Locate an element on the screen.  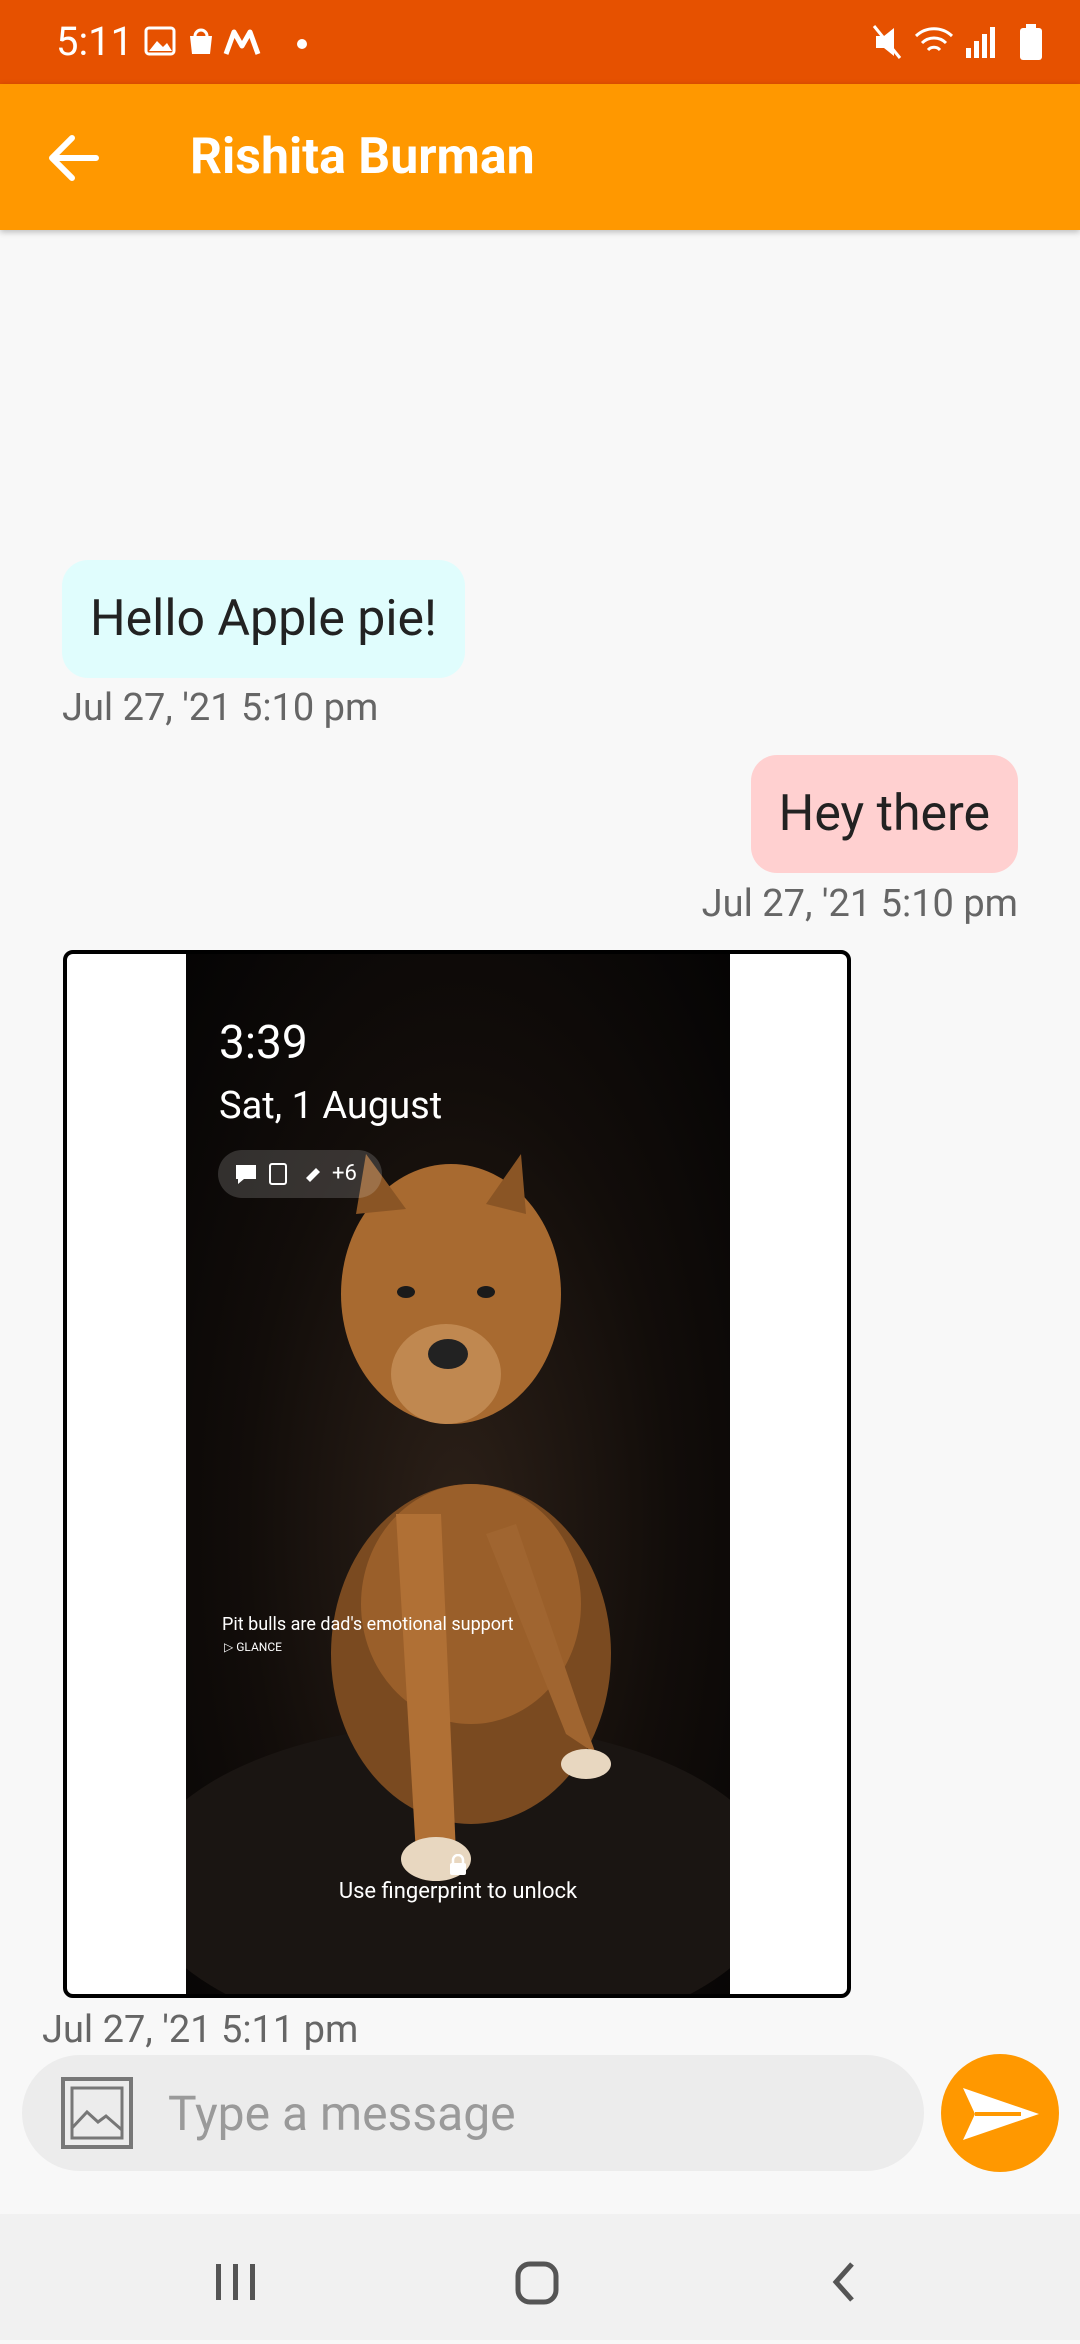
send-icon is located at coordinates (1001, 2114).